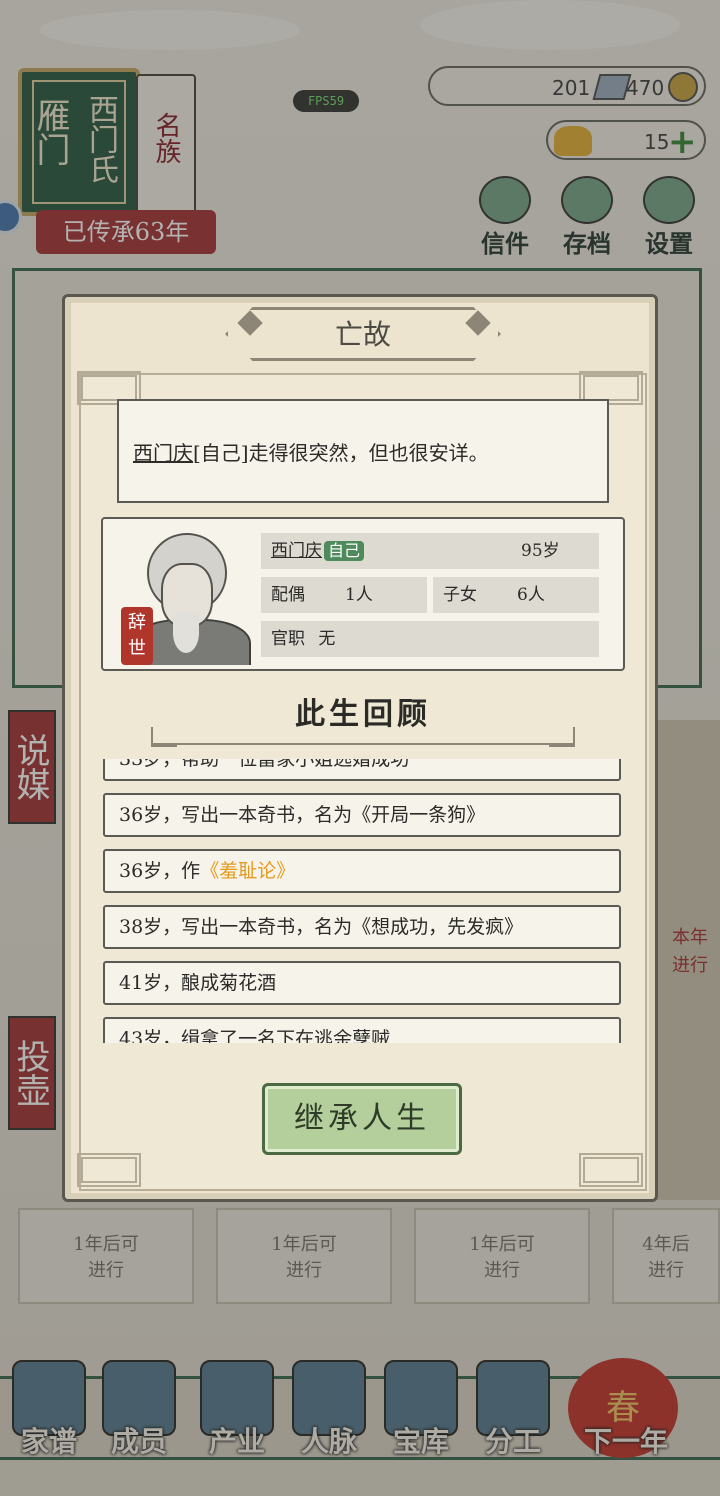  I want to click on spouse-value: 1人, so click(359, 595).